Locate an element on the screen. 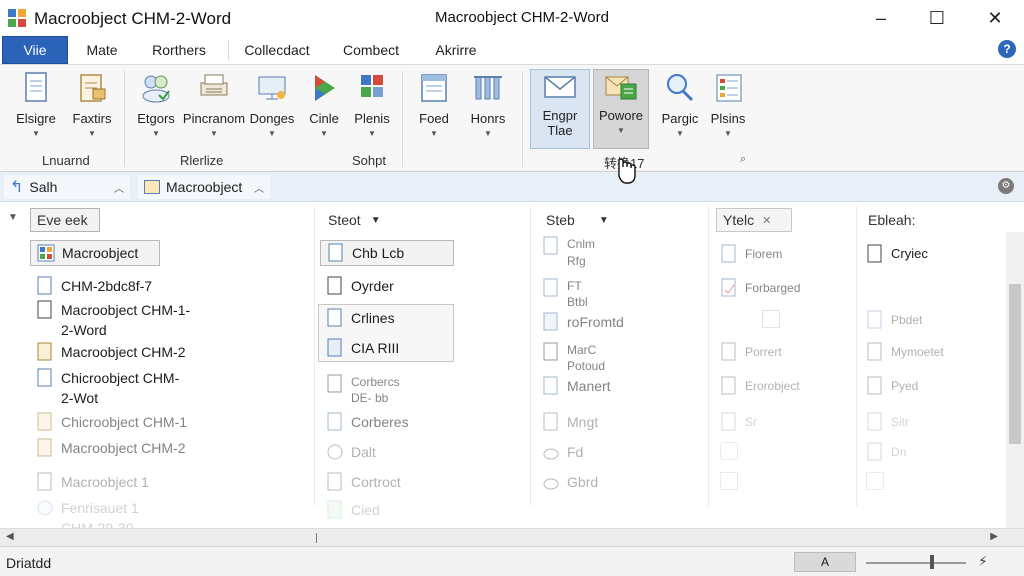 This screenshot has width=1024, height=576. list-item: Fd is located at coordinates (562, 452).